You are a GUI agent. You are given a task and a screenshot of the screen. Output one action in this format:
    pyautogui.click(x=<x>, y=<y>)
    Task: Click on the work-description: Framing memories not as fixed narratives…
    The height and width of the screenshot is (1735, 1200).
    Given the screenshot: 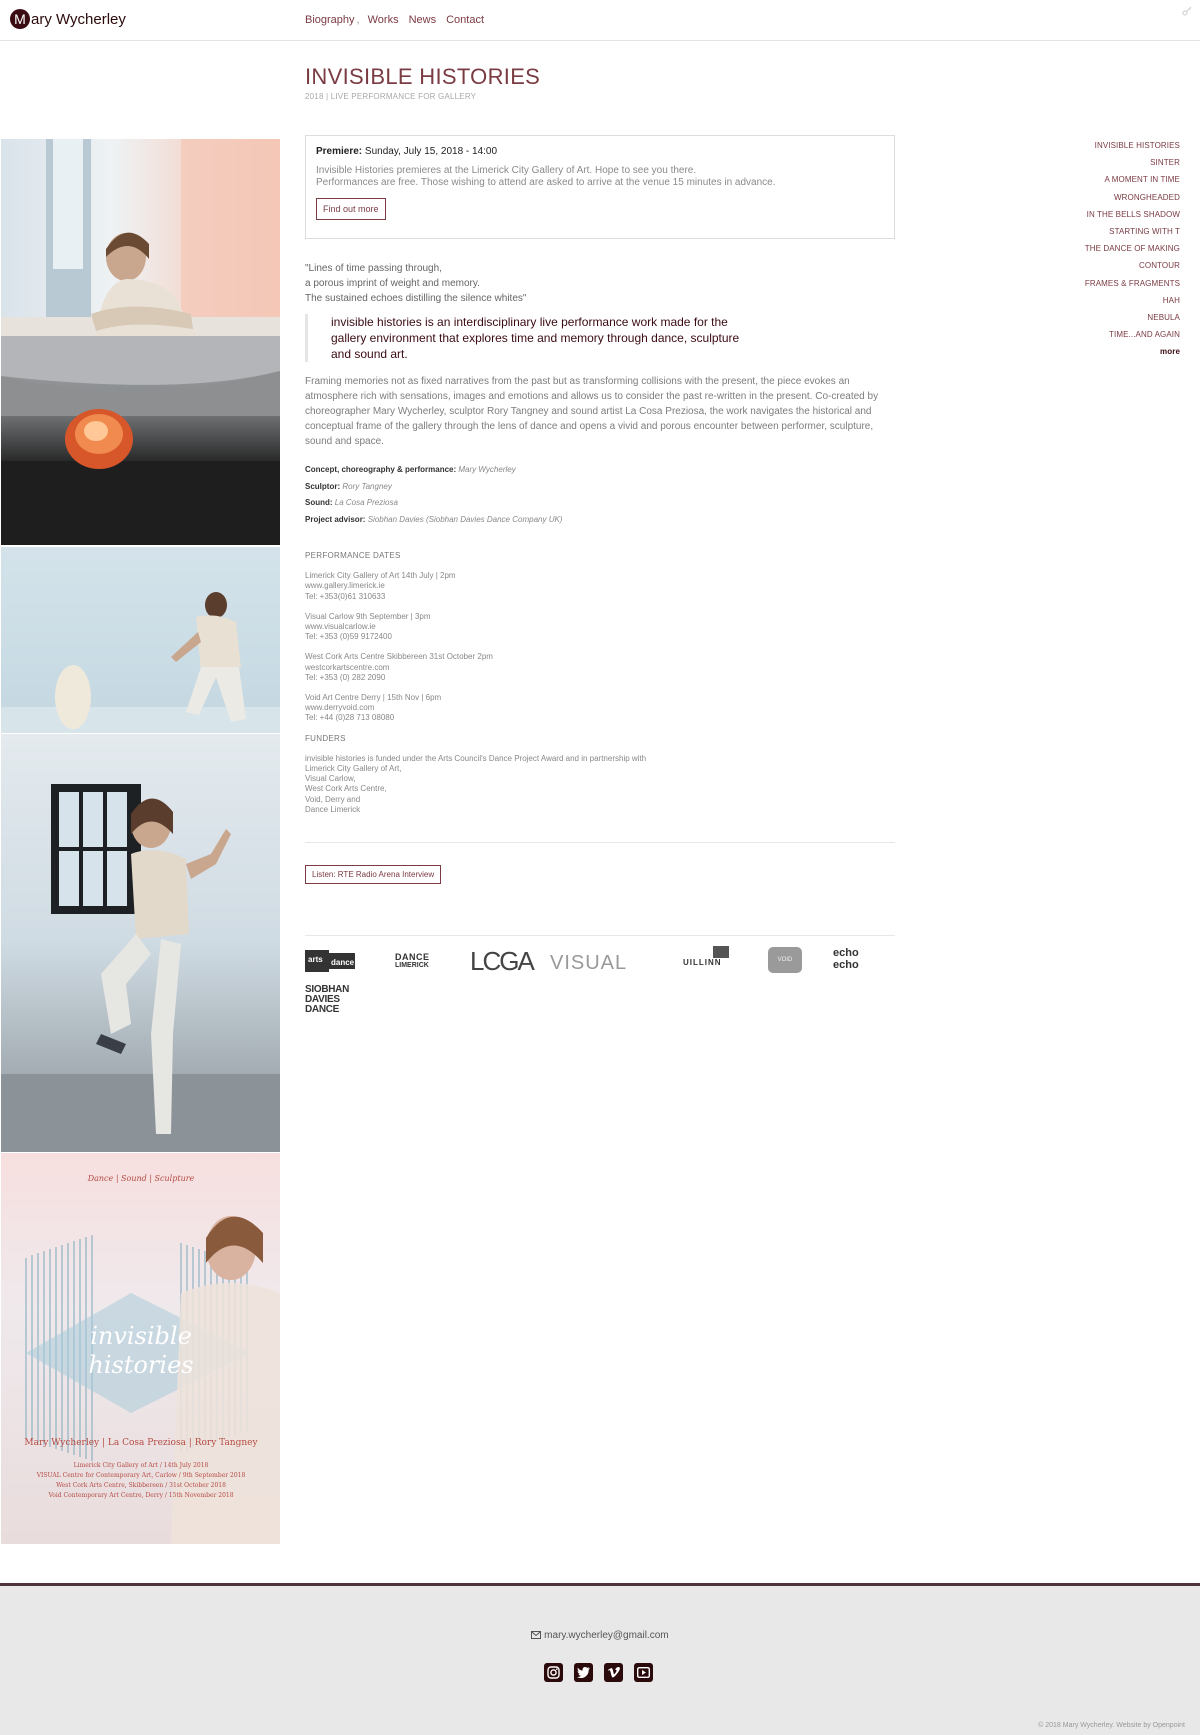 What is the action you would take?
    pyautogui.click(x=592, y=411)
    